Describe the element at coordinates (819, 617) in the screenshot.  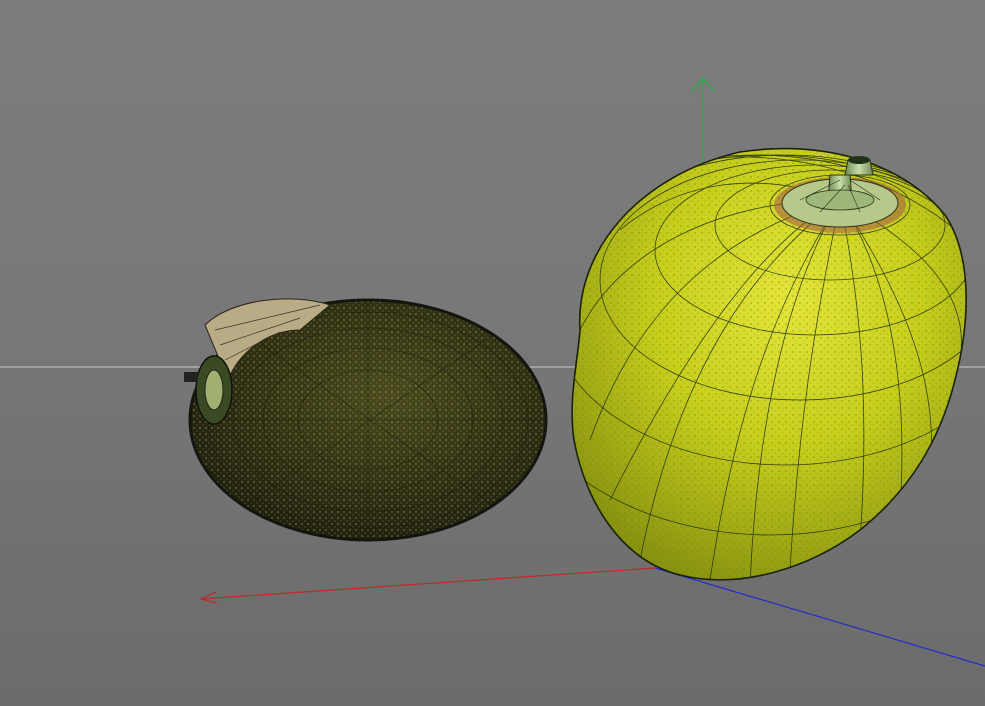
I see `z-axis` at that location.